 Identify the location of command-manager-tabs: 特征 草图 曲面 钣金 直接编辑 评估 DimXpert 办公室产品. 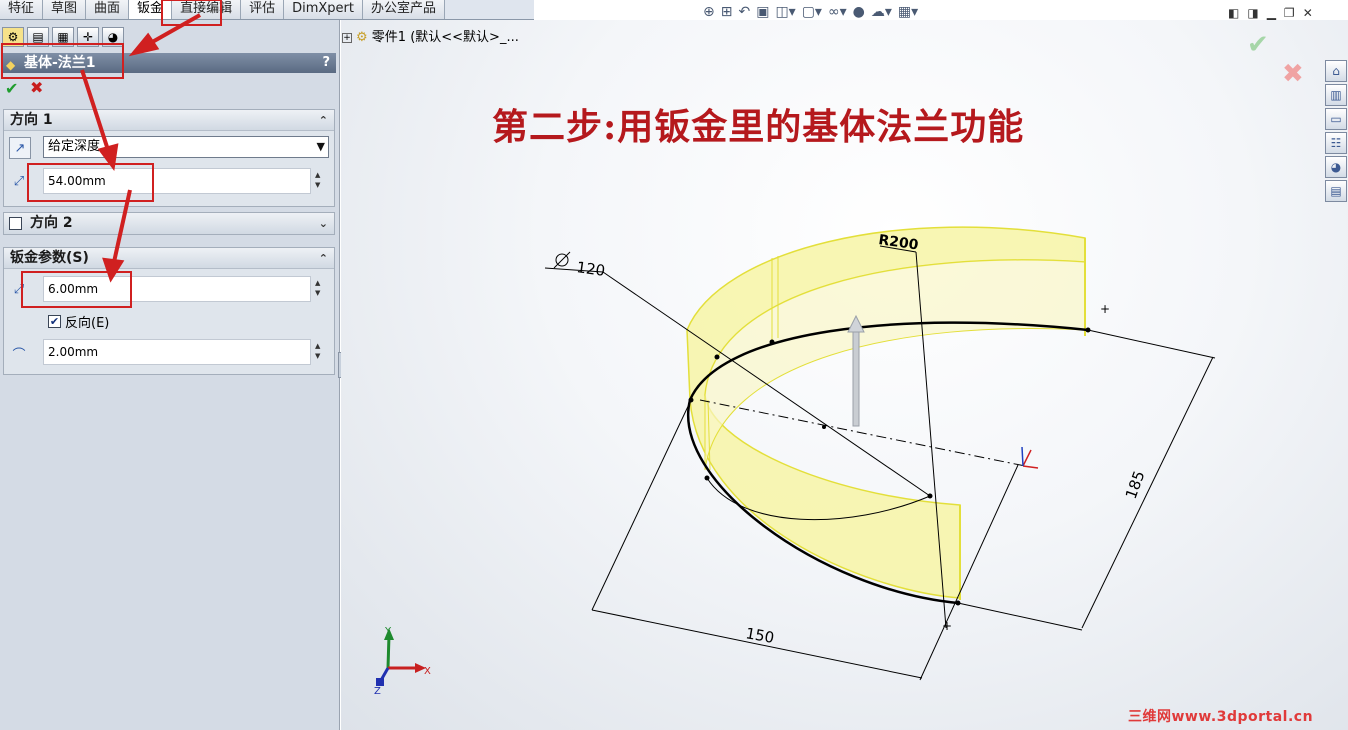
(267, 10).